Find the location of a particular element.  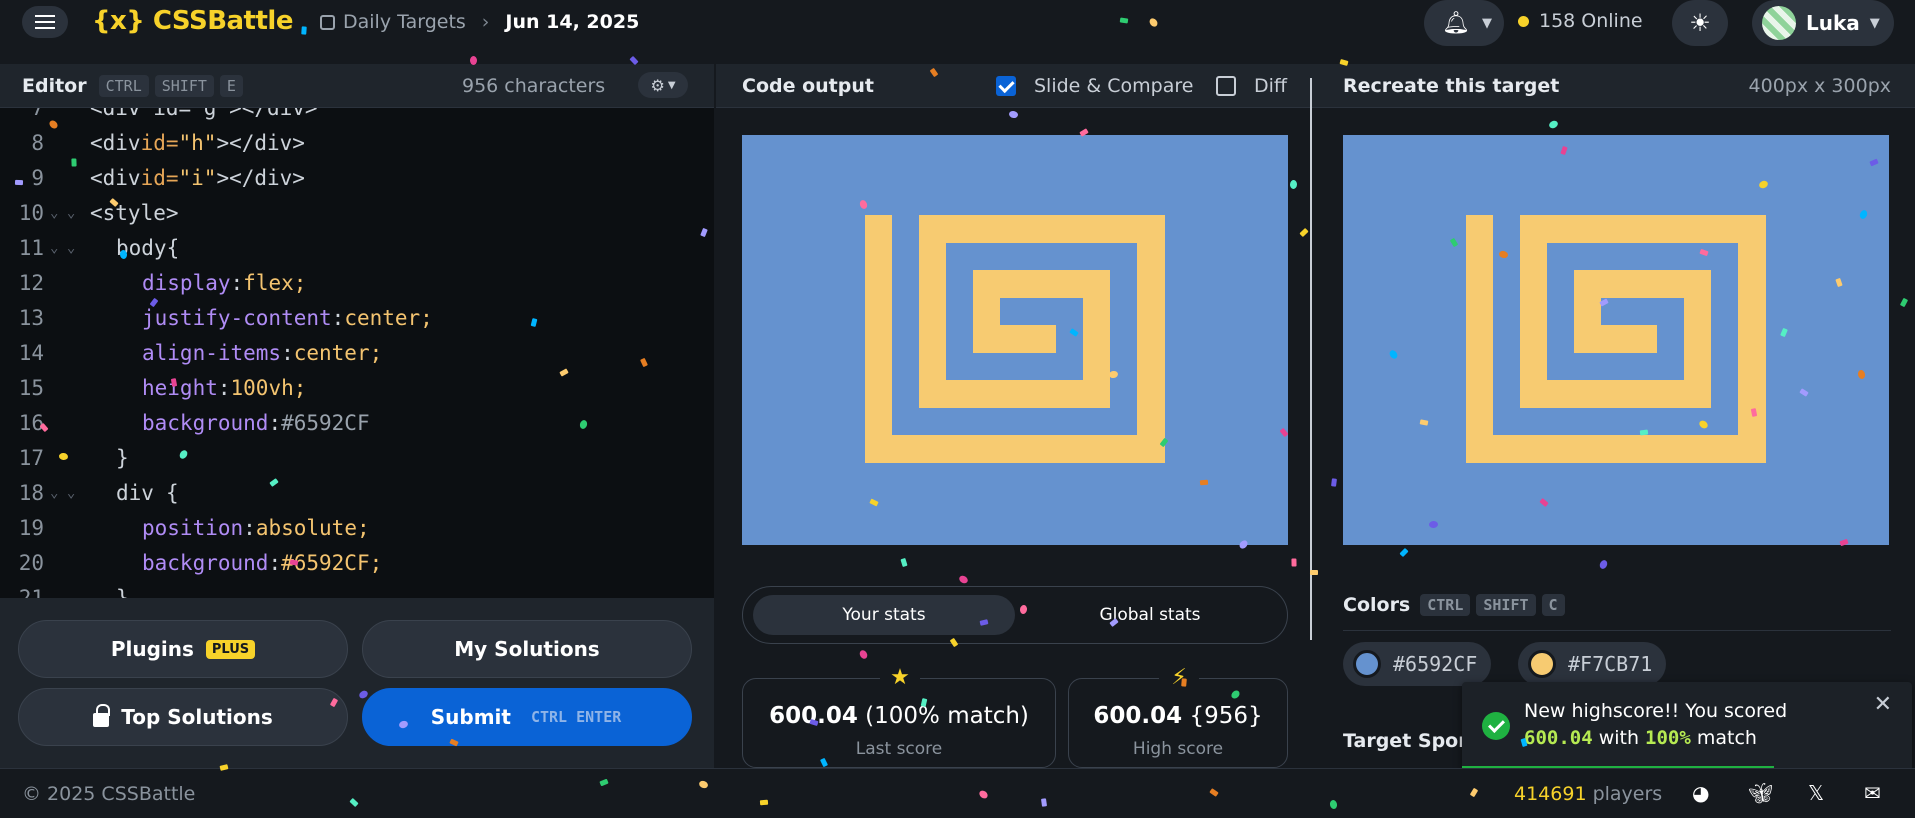

divider is located at coordinates (1617, 630).